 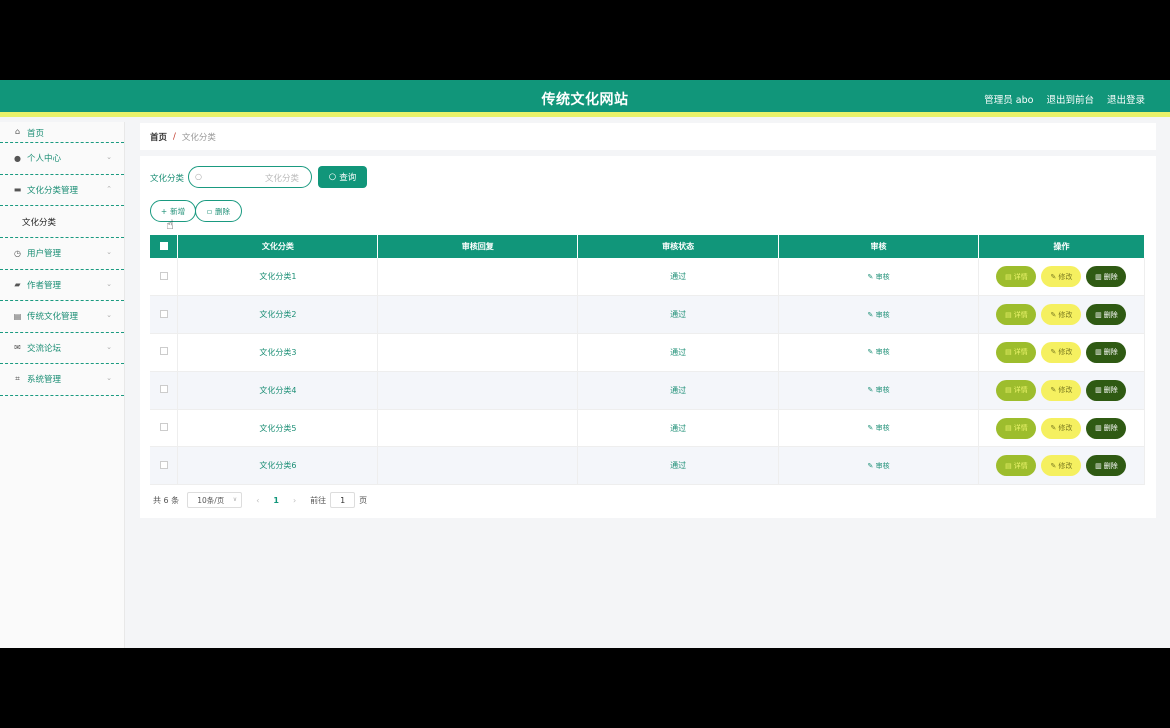 What do you see at coordinates (62, 190) in the screenshot?
I see `sidebar-item-category-mgmt: ▬ 文化分类管理 ⌃` at bounding box center [62, 190].